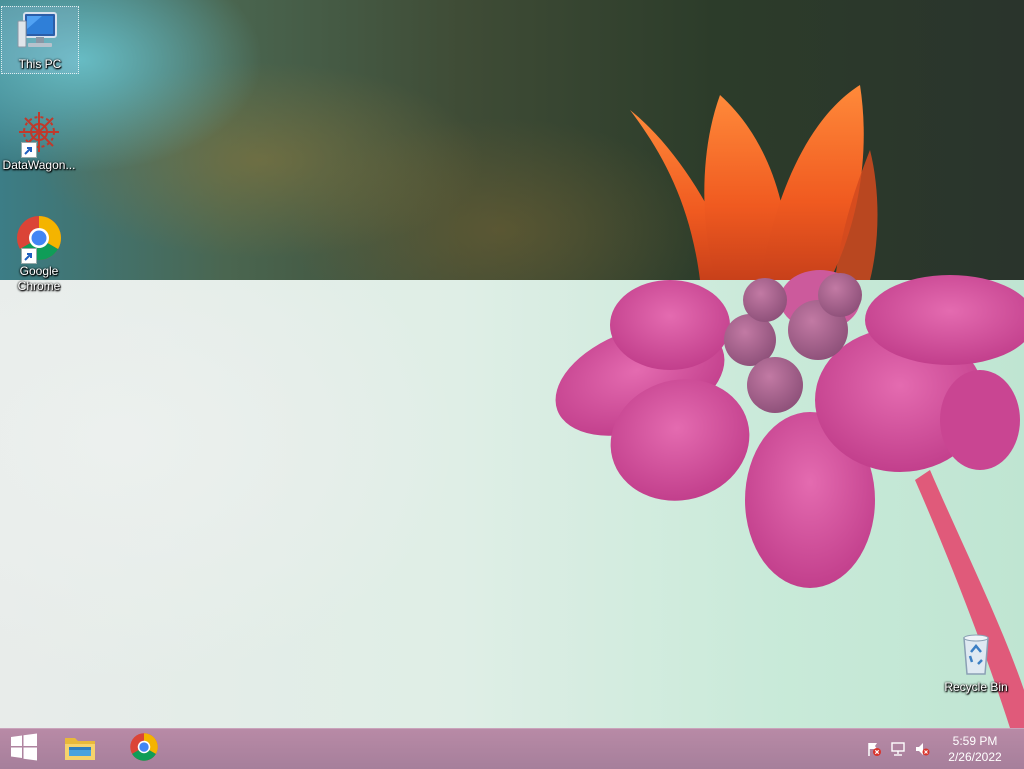  What do you see at coordinates (976, 687) in the screenshot?
I see `desktop-icon-label: Recycle Bin` at bounding box center [976, 687].